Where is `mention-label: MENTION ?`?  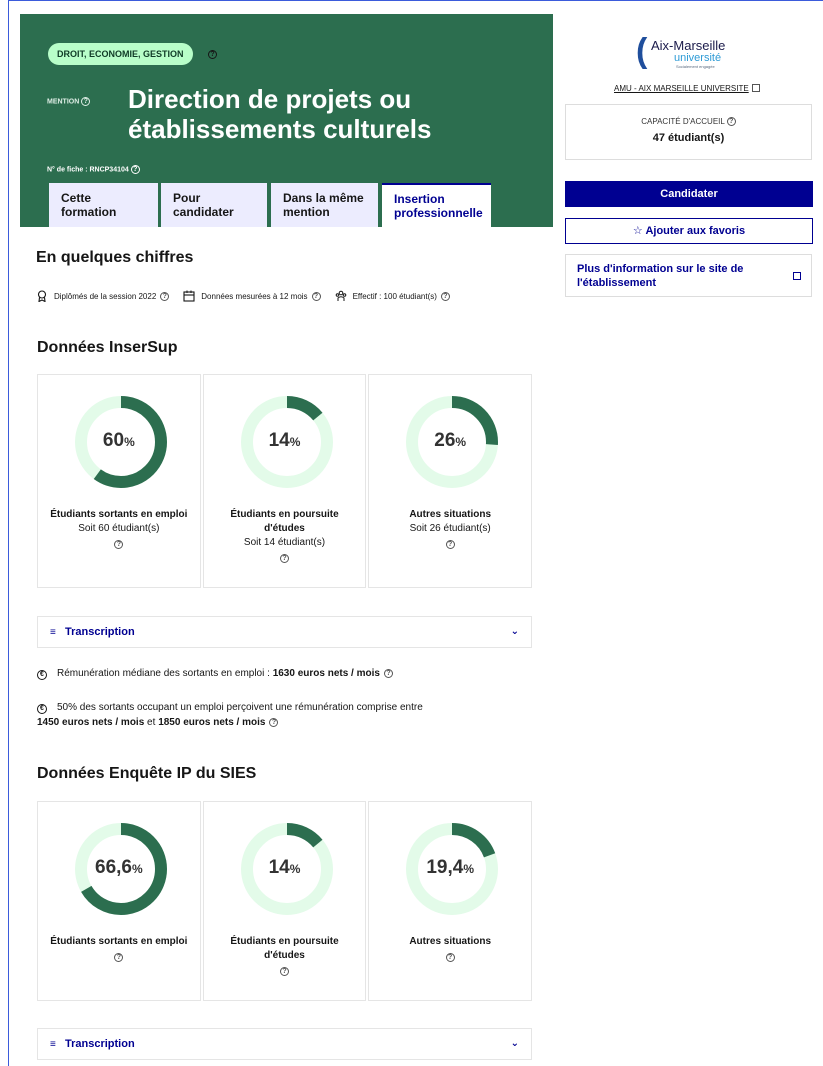
mention-label: MENTION ? is located at coordinates (69, 101).